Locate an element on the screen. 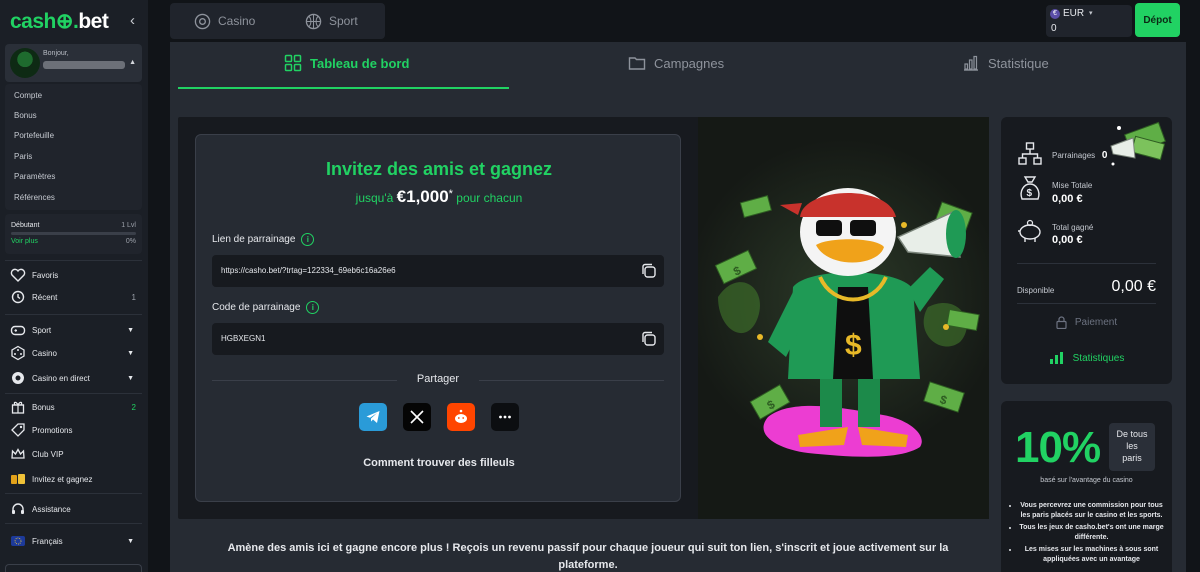 The image size is (1200, 572). sidebar-item-favoris: Favoris is located at coordinates (74, 276).